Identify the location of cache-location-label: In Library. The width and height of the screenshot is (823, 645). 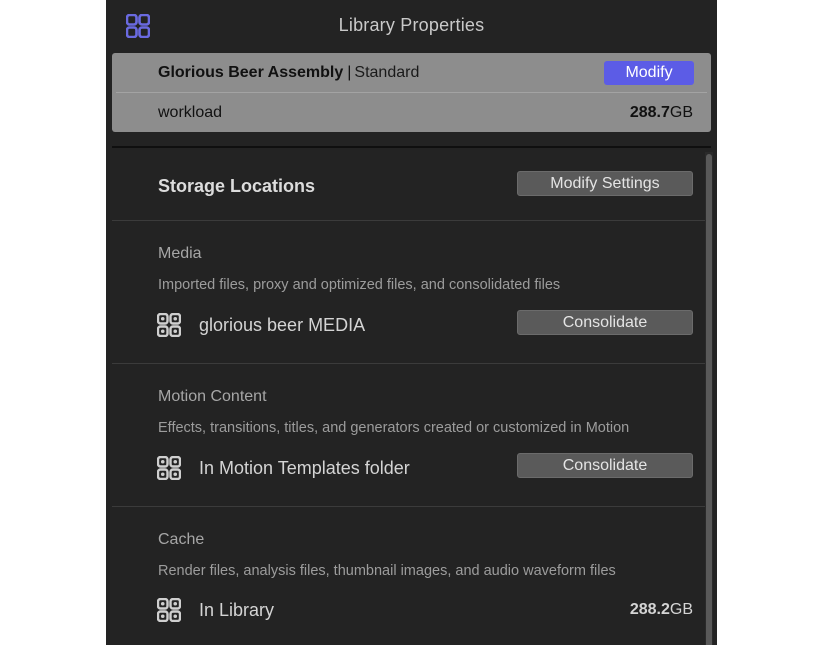
(237, 610).